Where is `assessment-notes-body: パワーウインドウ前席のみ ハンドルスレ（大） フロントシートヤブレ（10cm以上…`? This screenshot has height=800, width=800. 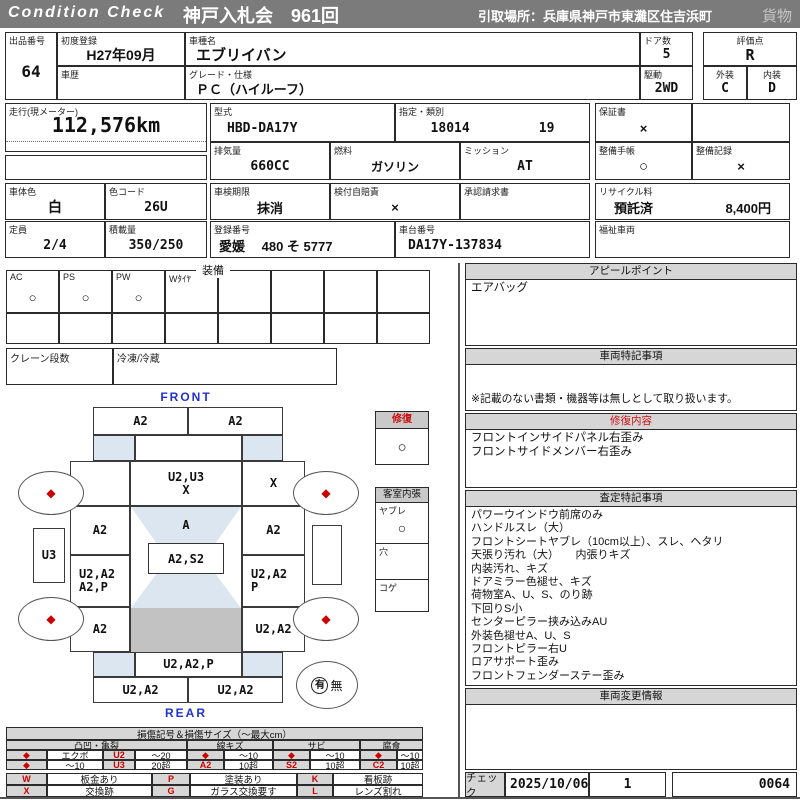 assessment-notes-body: パワーウインドウ前席のみ ハンドルスレ（大） フロントシートヤブレ（10cm以上… is located at coordinates (597, 595).